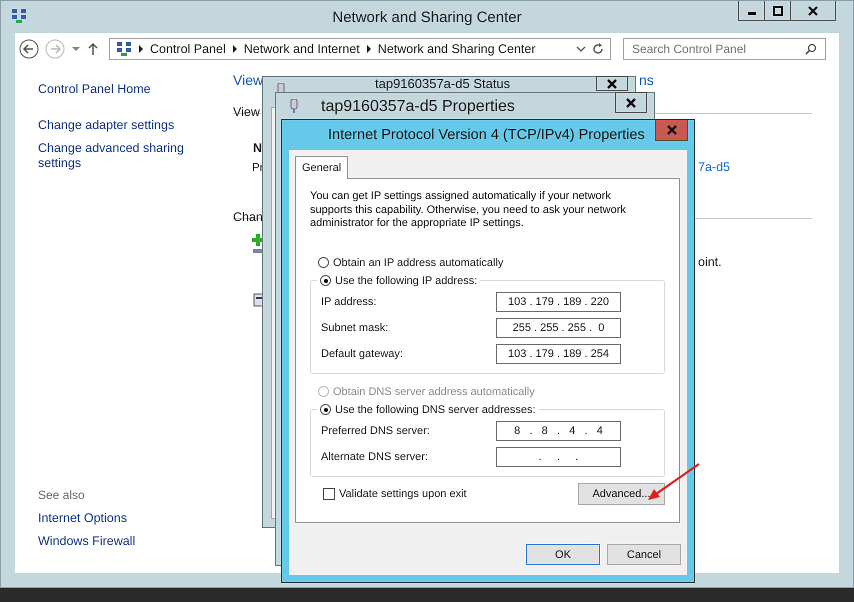 The width and height of the screenshot is (854, 602). I want to click on control-panel-icon, so click(124, 49).